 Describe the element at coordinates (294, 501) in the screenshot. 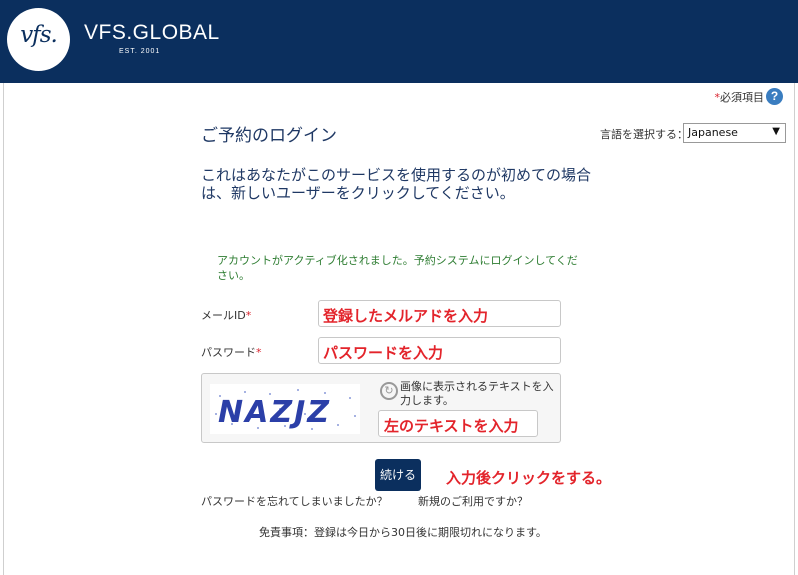

I see `forgot-password-link: パスワードを忘れてしまいましたか？` at that location.